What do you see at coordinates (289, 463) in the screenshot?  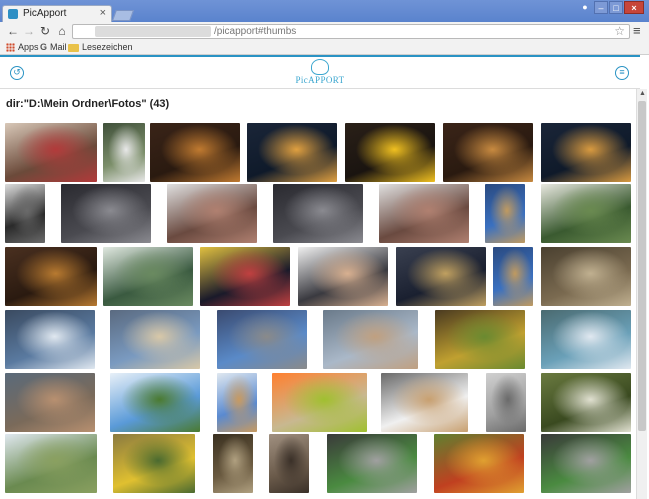 I see `thumbnail-donkey` at bounding box center [289, 463].